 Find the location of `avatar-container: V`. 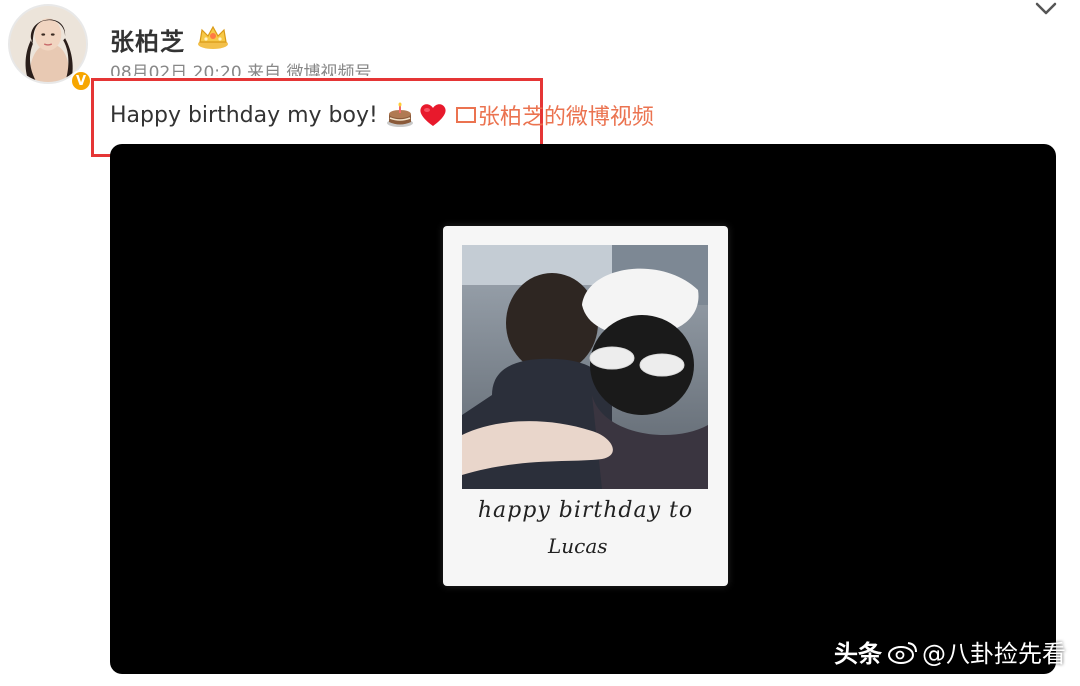

avatar-container: V is located at coordinates (50, 48).